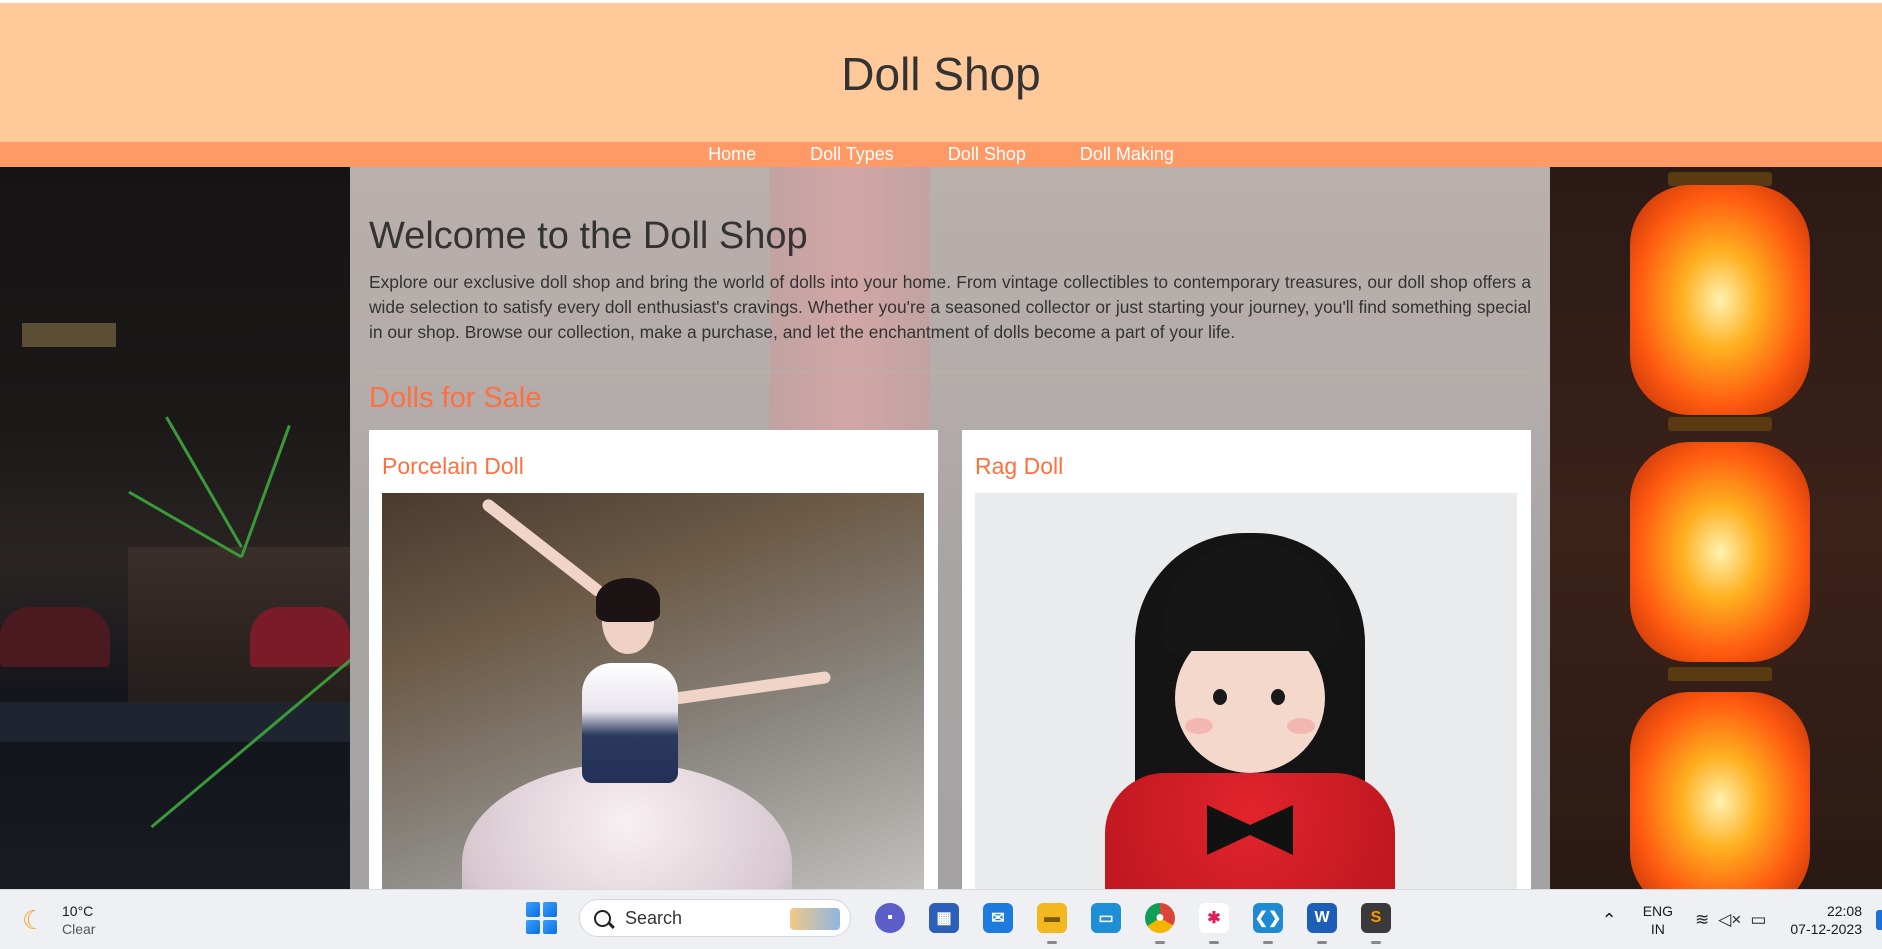  What do you see at coordinates (1019, 466) in the screenshot?
I see `product-title: Rag Doll` at bounding box center [1019, 466].